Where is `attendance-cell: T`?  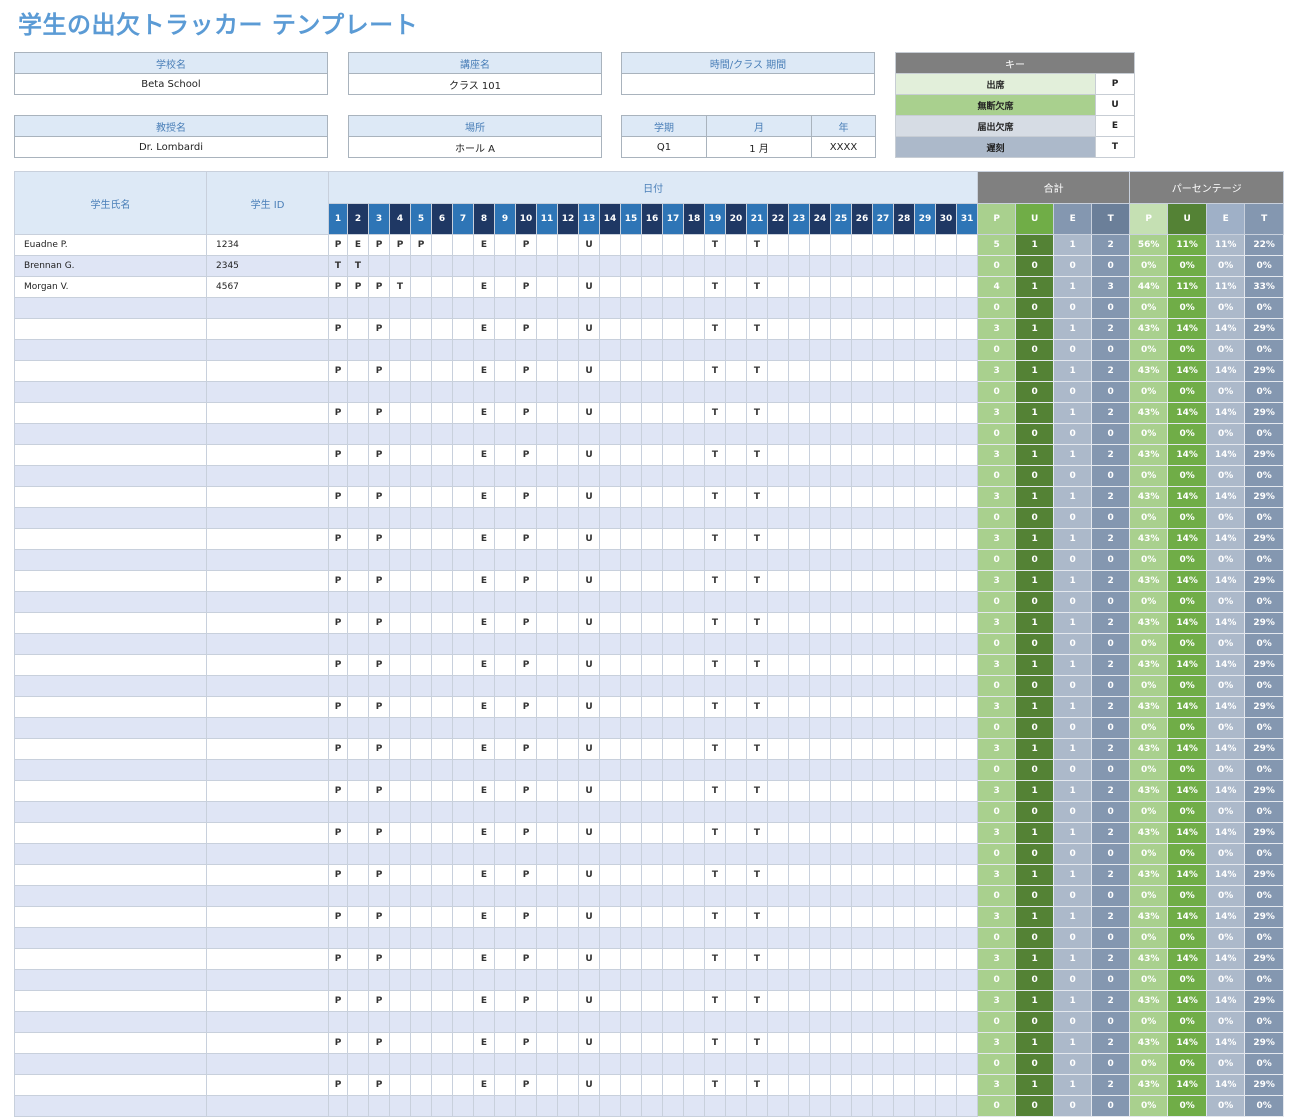 attendance-cell: T is located at coordinates (715, 329).